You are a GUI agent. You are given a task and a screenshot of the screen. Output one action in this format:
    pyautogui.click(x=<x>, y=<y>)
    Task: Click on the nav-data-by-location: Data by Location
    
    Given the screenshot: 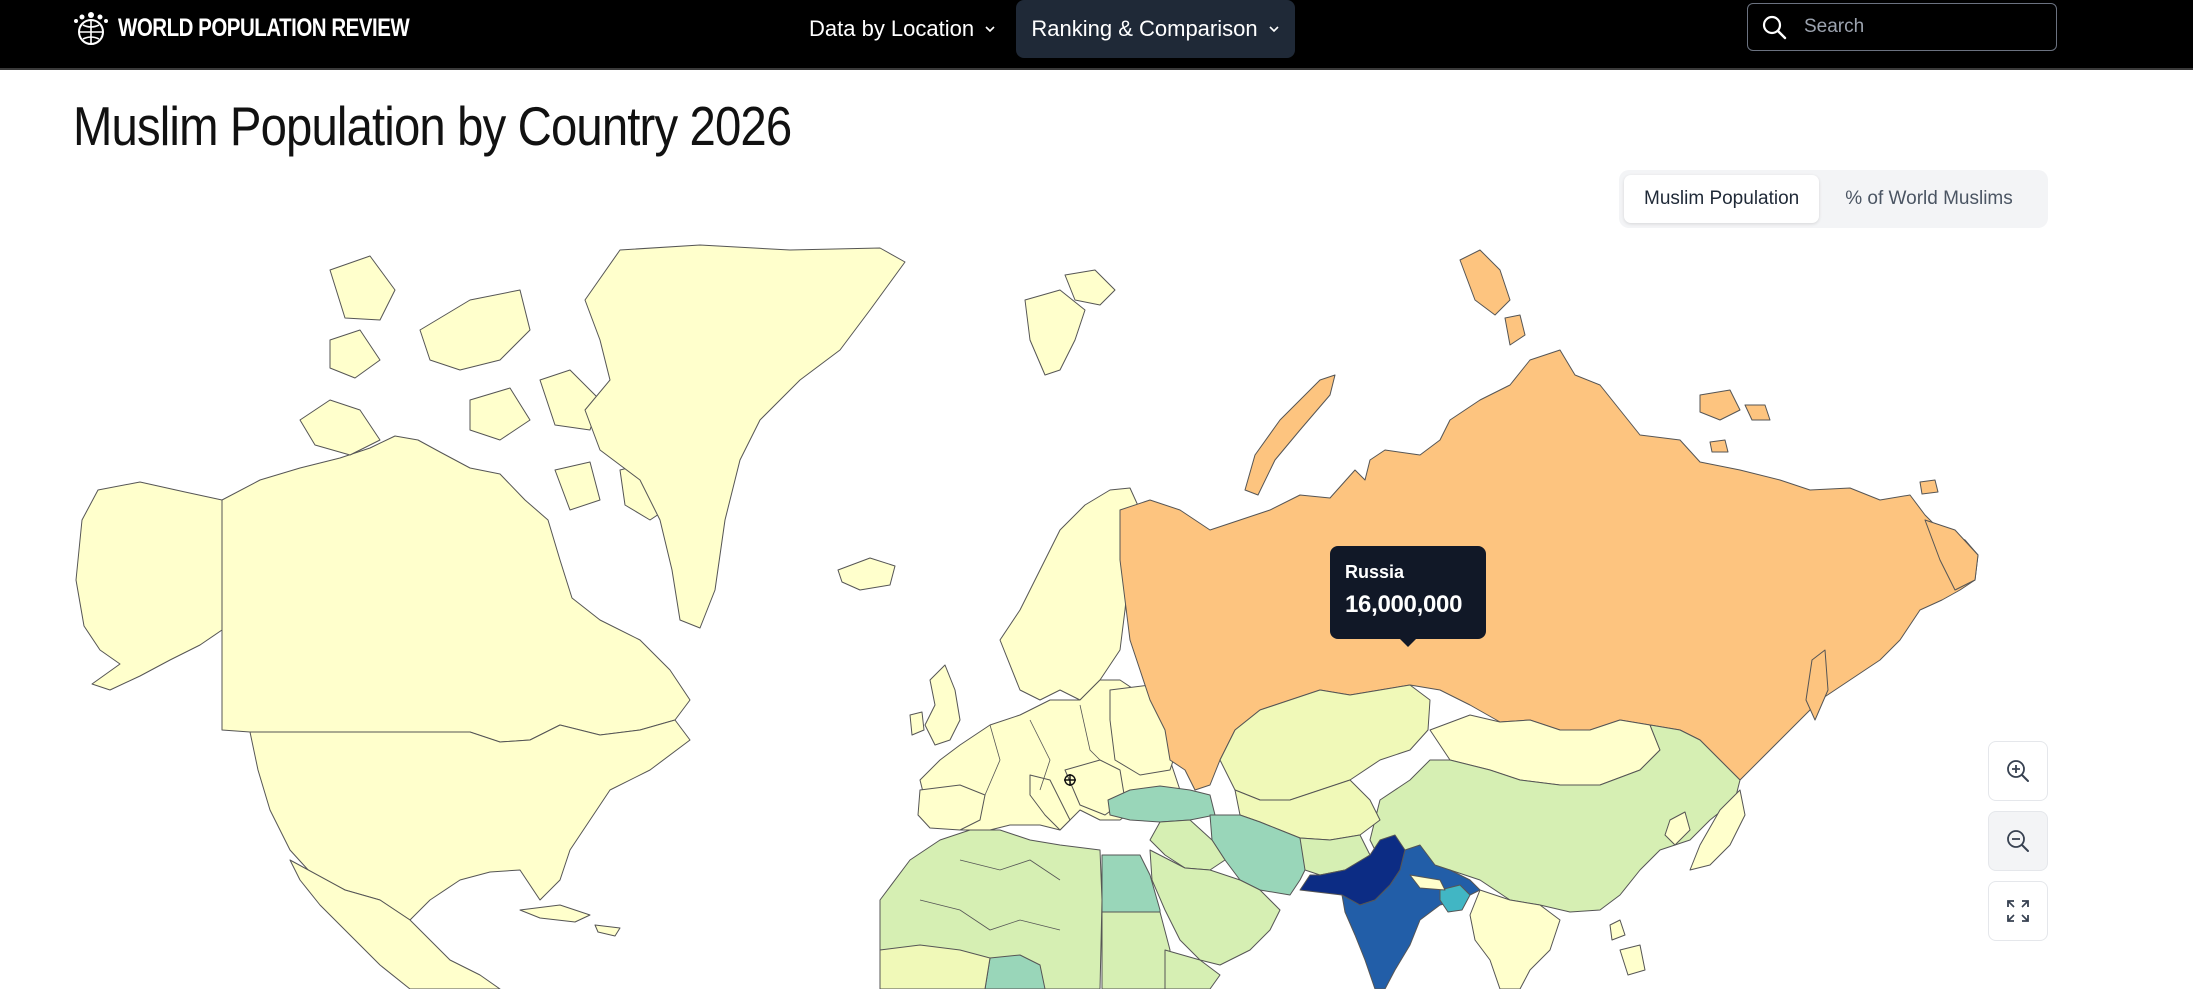 What is the action you would take?
    pyautogui.click(x=902, y=29)
    